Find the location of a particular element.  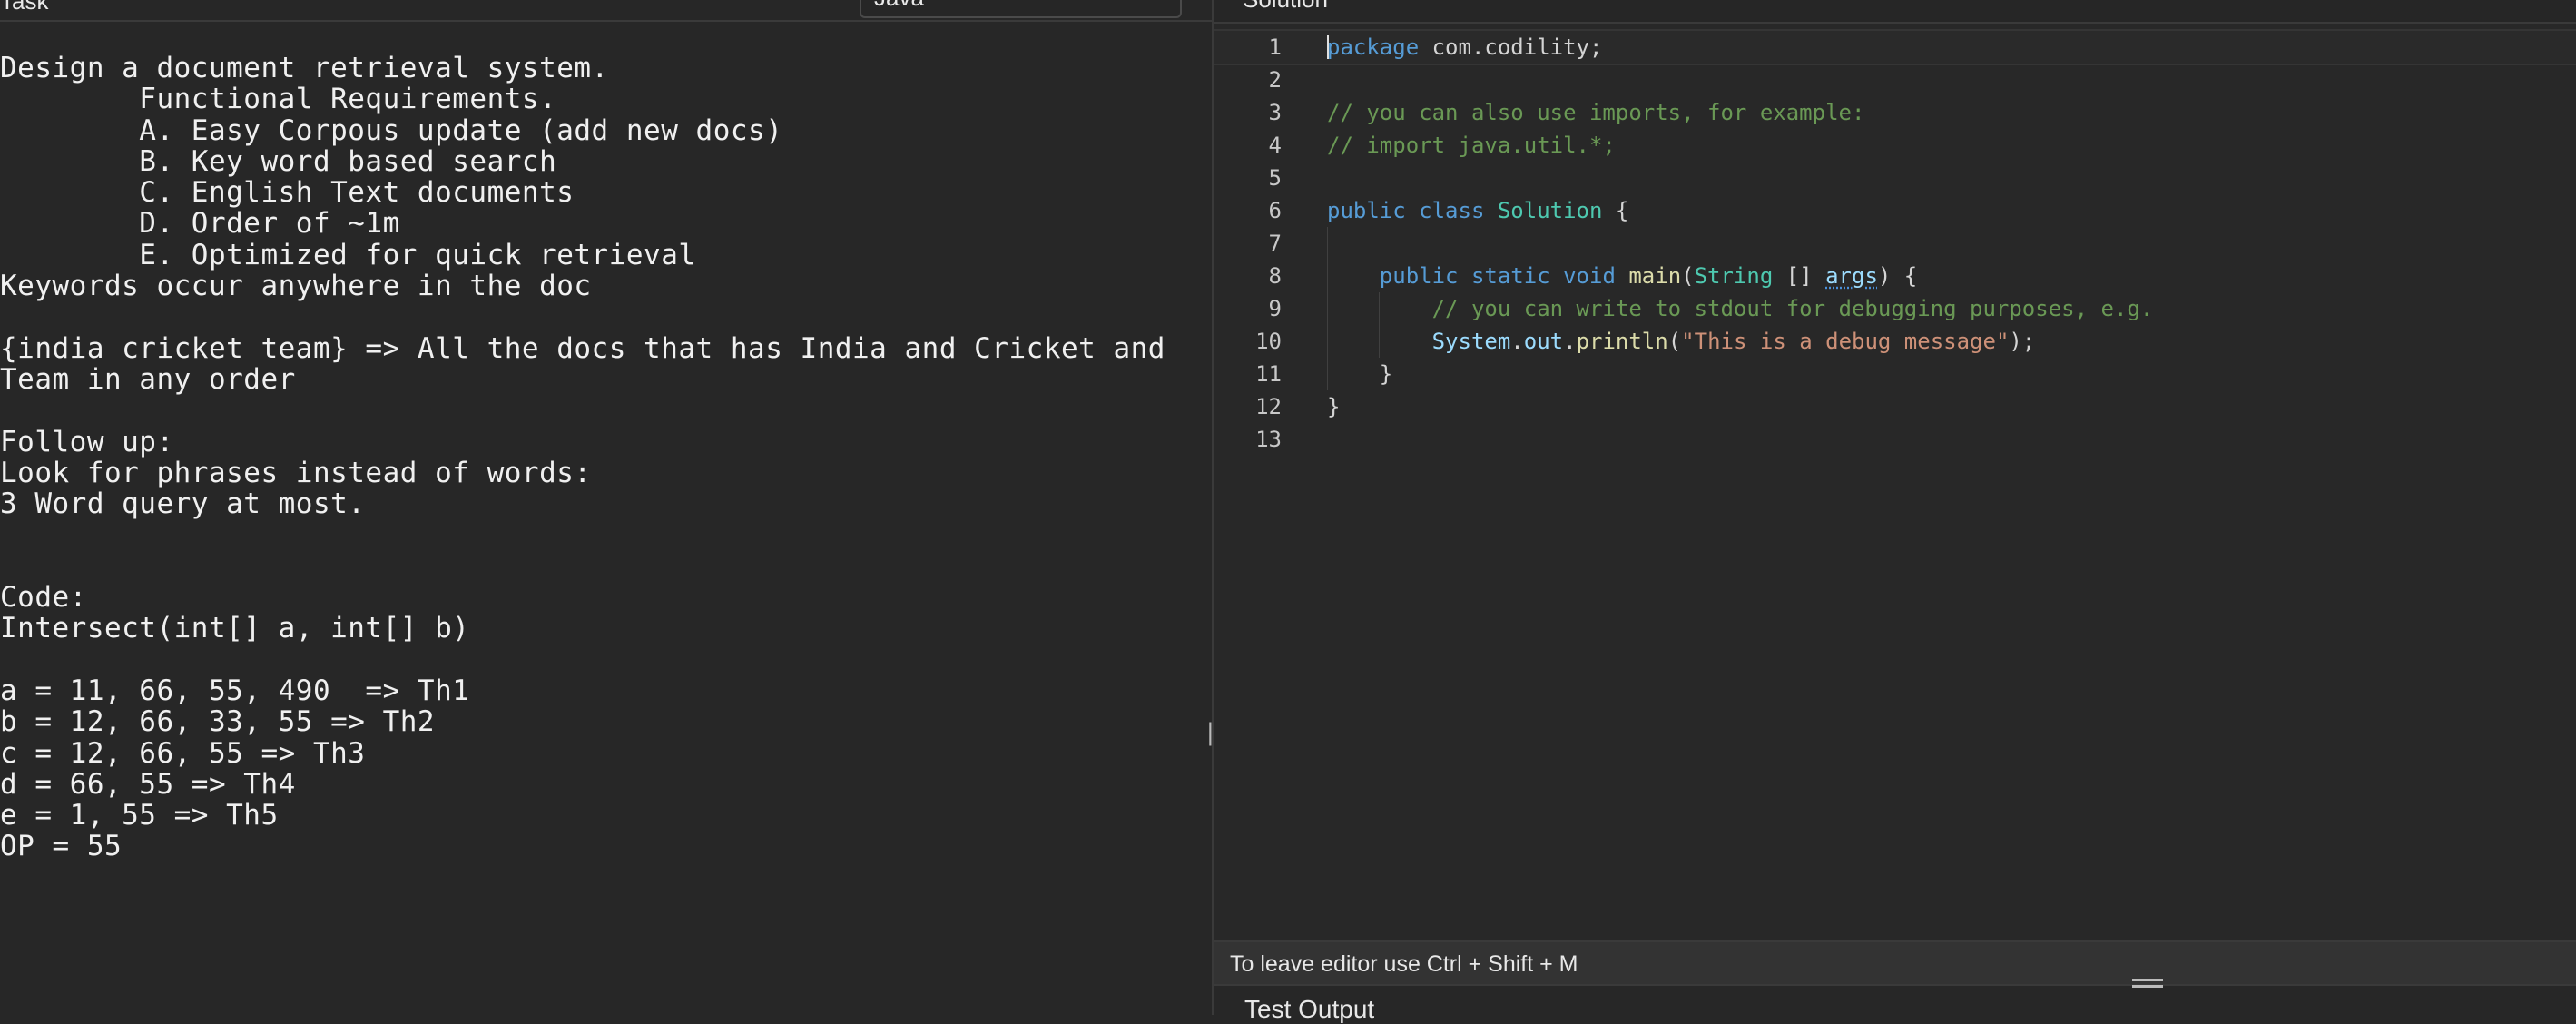

task-description-line: C. English Text documents is located at coordinates (287, 193).